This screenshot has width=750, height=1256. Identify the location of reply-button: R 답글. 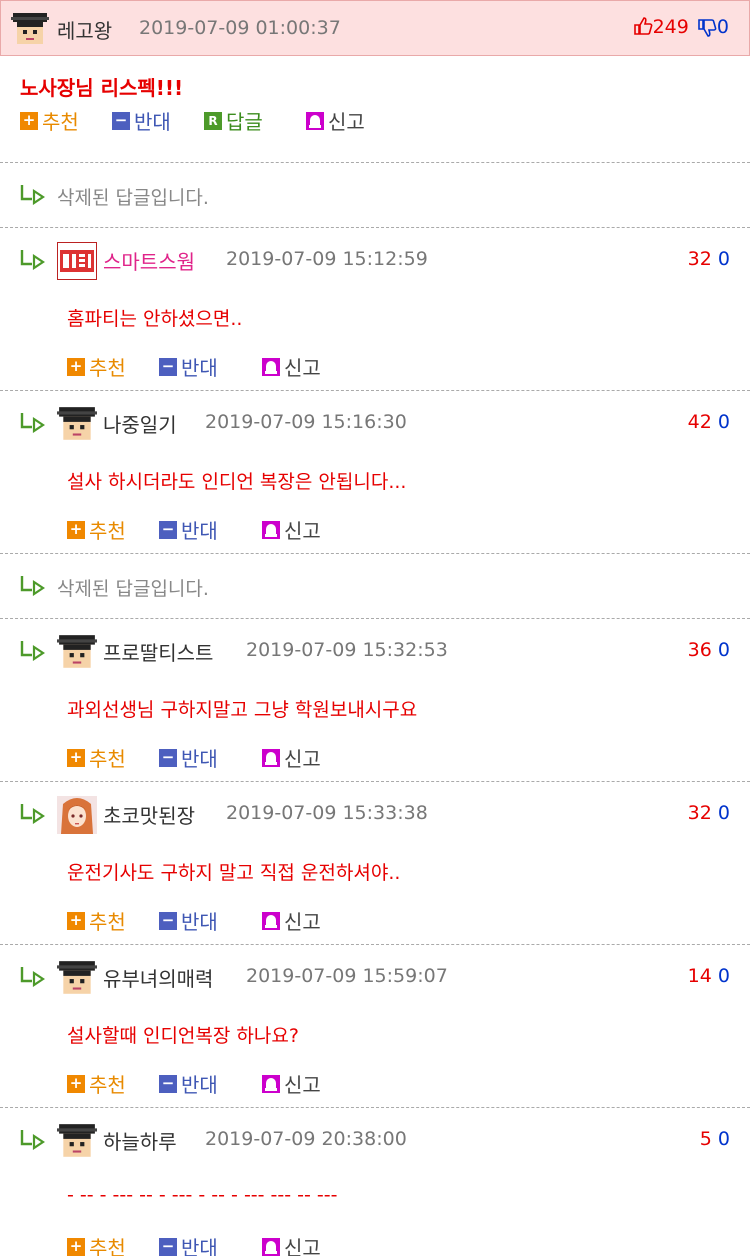
(233, 120).